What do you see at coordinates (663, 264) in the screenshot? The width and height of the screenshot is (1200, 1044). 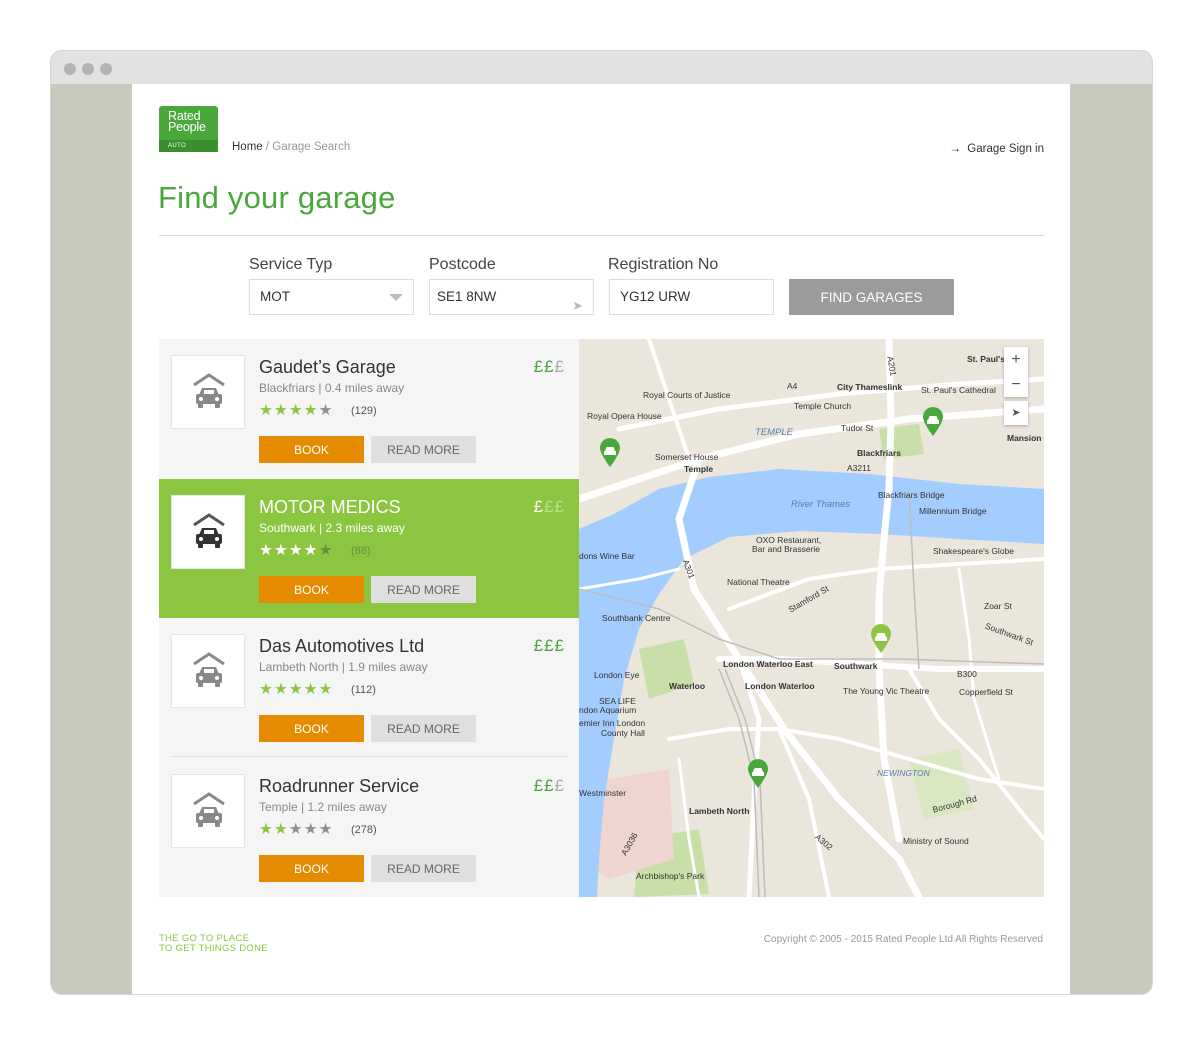 I see `registration-label: Registration No` at bounding box center [663, 264].